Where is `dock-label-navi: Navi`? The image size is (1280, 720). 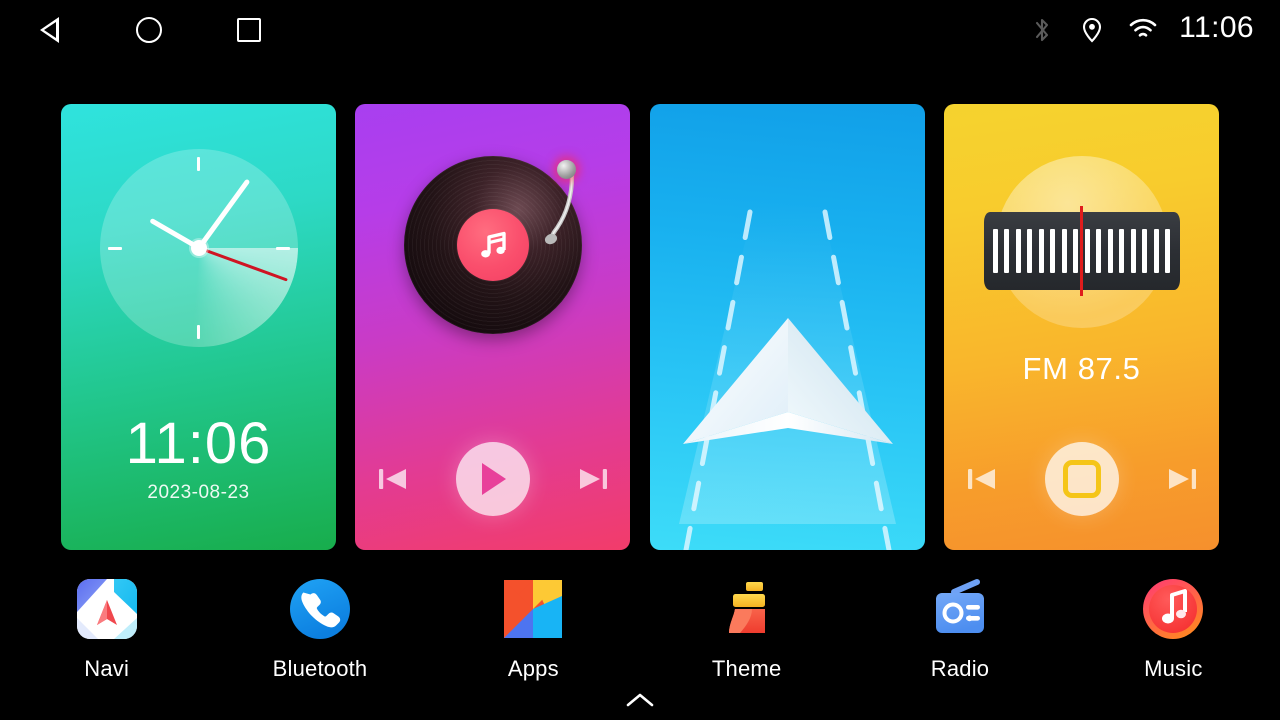
dock-label-navi: Navi is located at coordinates (107, 668).